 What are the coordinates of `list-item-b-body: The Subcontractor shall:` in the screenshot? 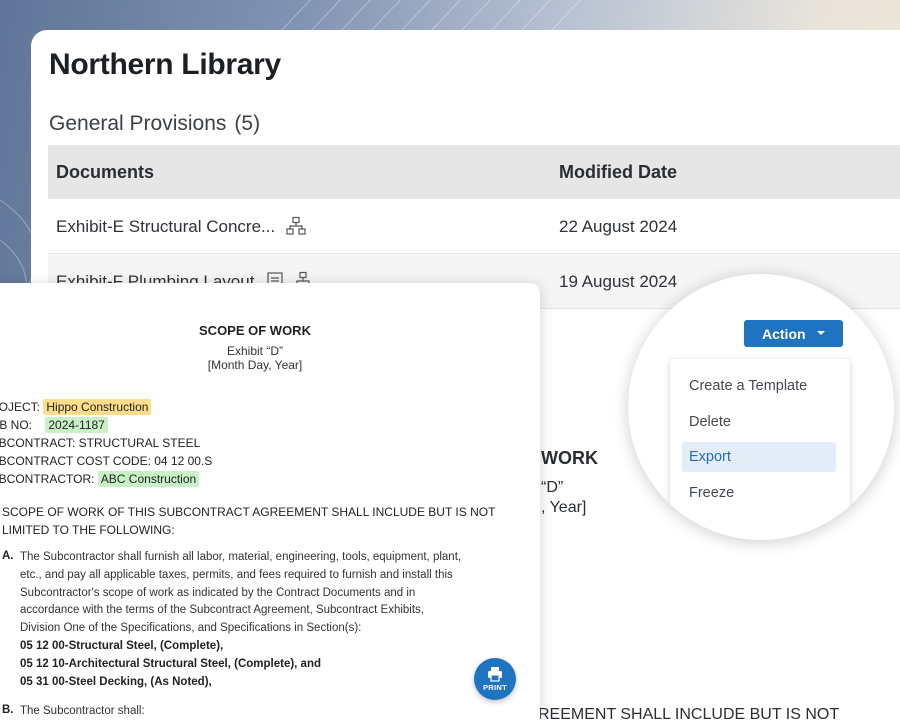 It's located at (82, 711).